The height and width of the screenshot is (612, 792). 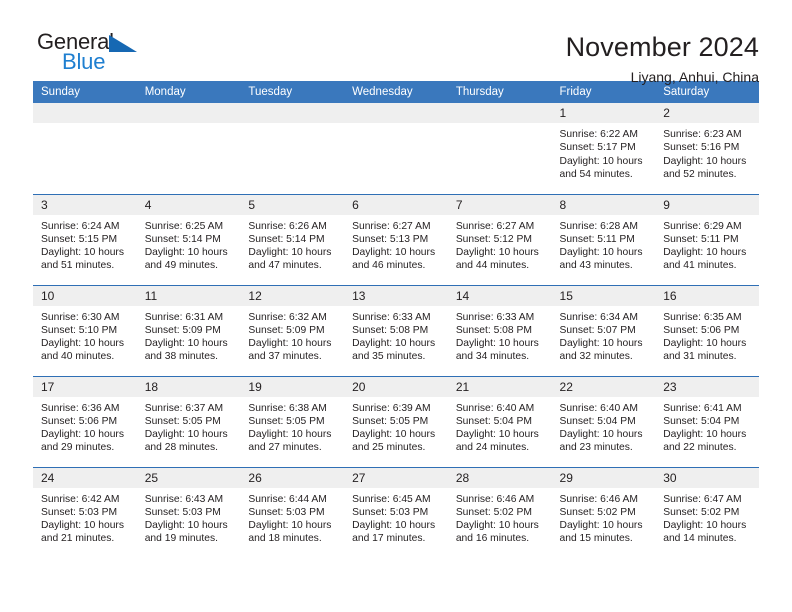 What do you see at coordinates (601, 167) in the screenshot?
I see `daylight-text: Daylight: 10 hours and 54 minutes.` at bounding box center [601, 167].